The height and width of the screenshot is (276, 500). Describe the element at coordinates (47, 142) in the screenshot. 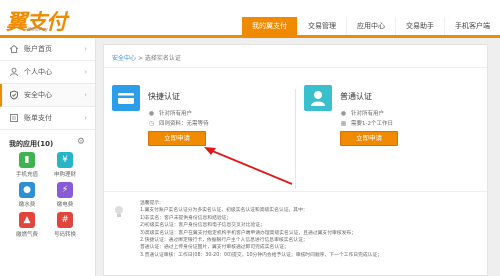

I see `my-apps-title: 我的应用(10) ⚙` at that location.